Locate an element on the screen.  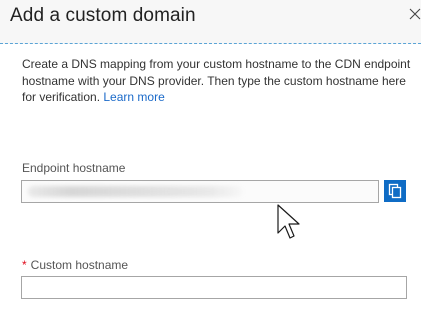
dialog-header: Add a custom domain is located at coordinates (210, 22).